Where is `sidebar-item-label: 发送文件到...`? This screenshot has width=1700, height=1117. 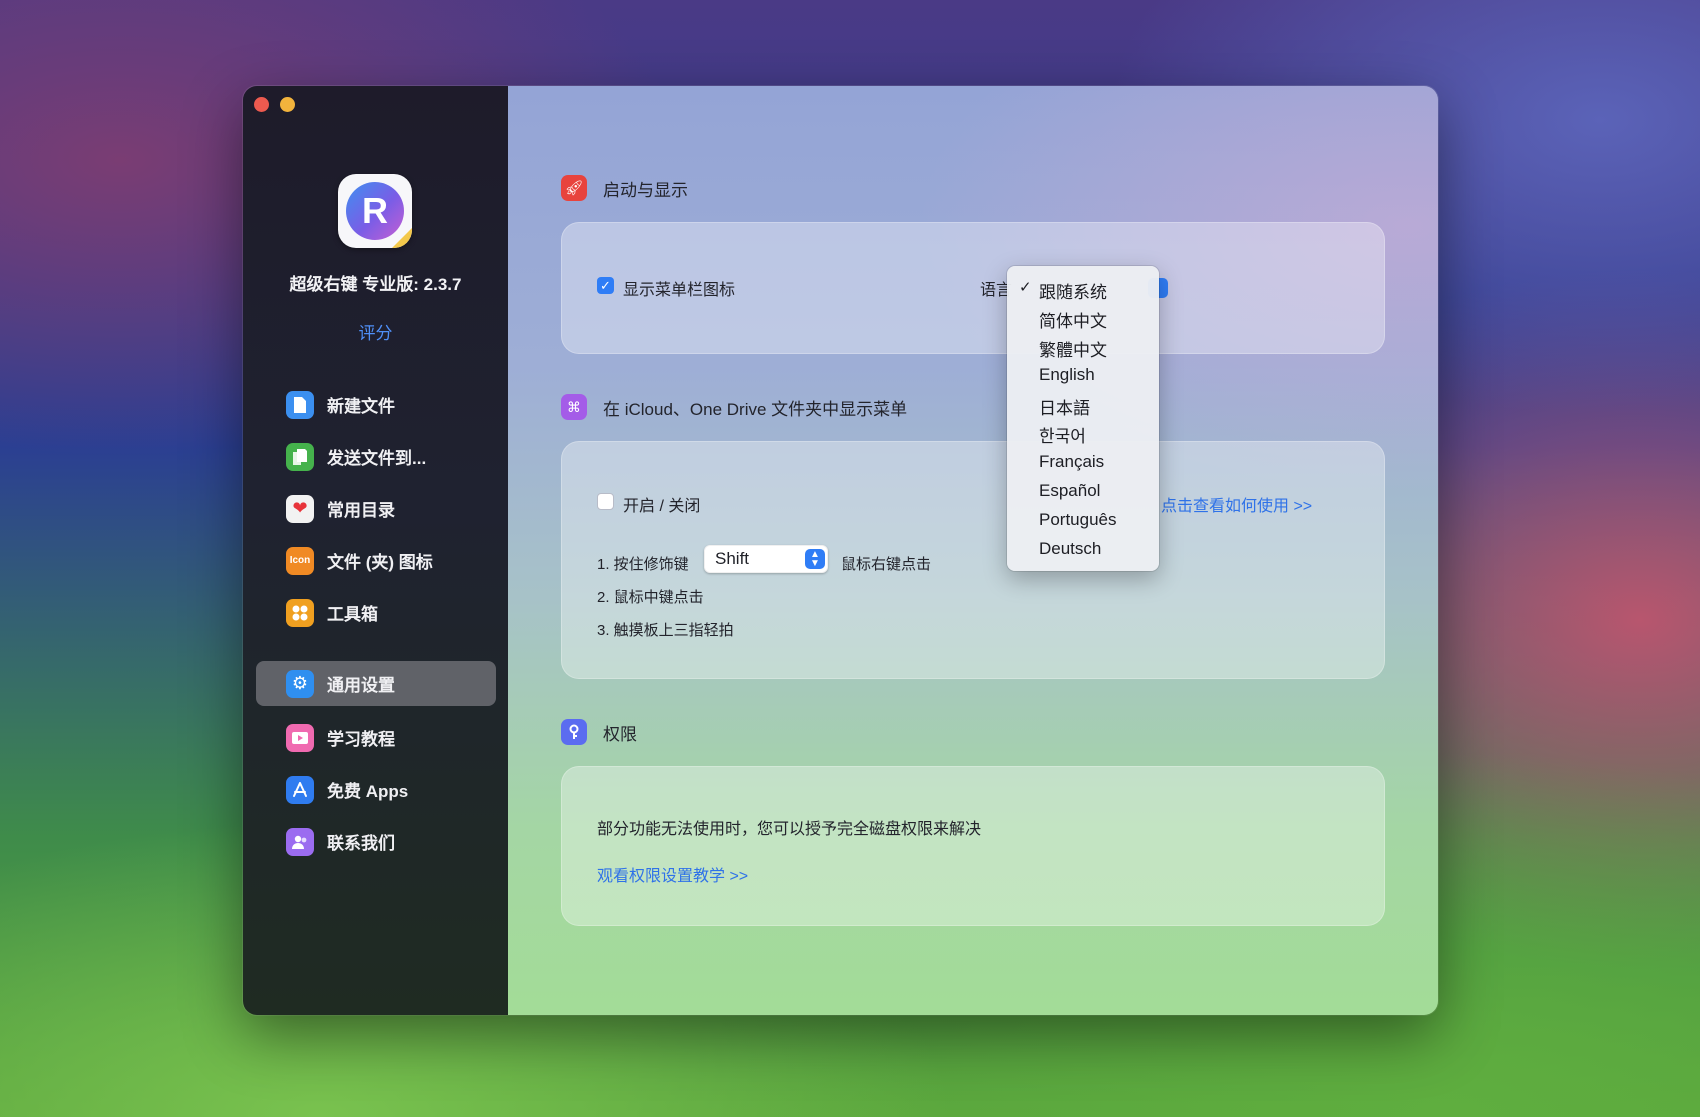 sidebar-item-label: 发送文件到... is located at coordinates (377, 458).